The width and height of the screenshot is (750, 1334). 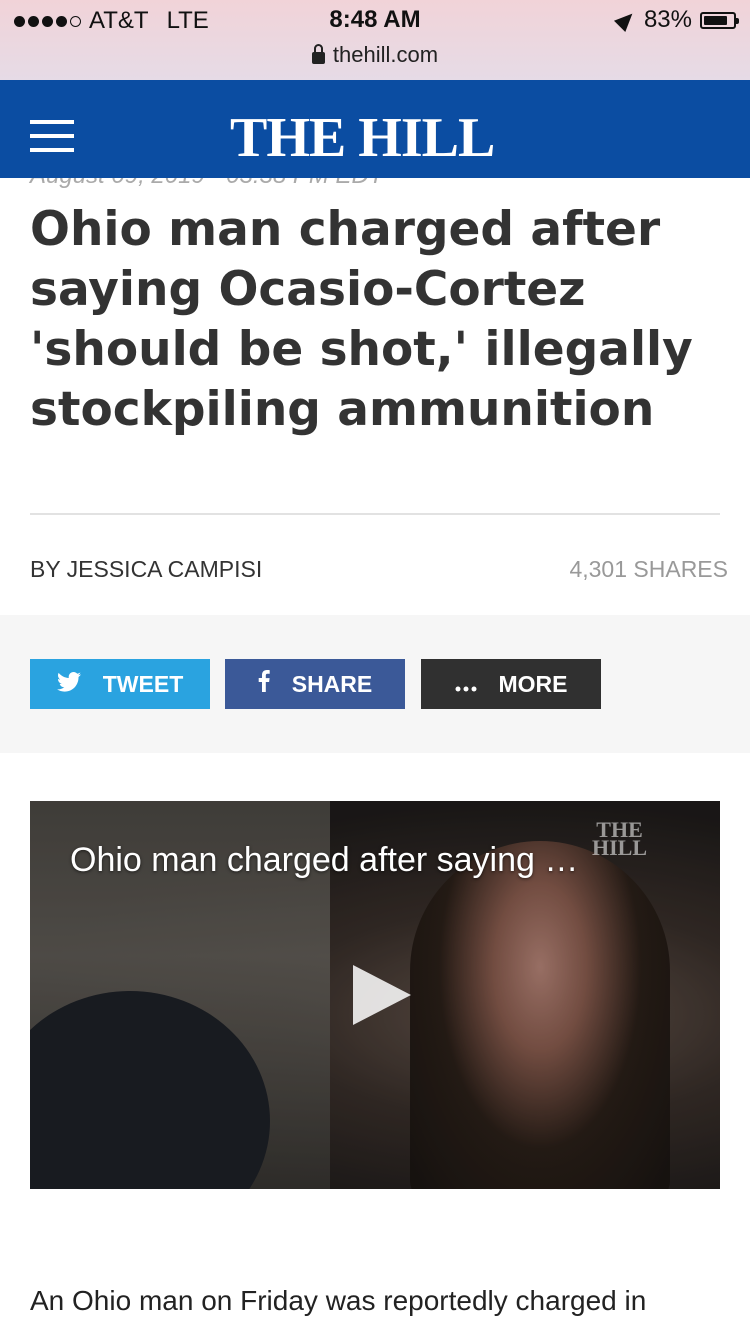 What do you see at coordinates (52, 137) in the screenshot?
I see `hamburger-menu-icon` at bounding box center [52, 137].